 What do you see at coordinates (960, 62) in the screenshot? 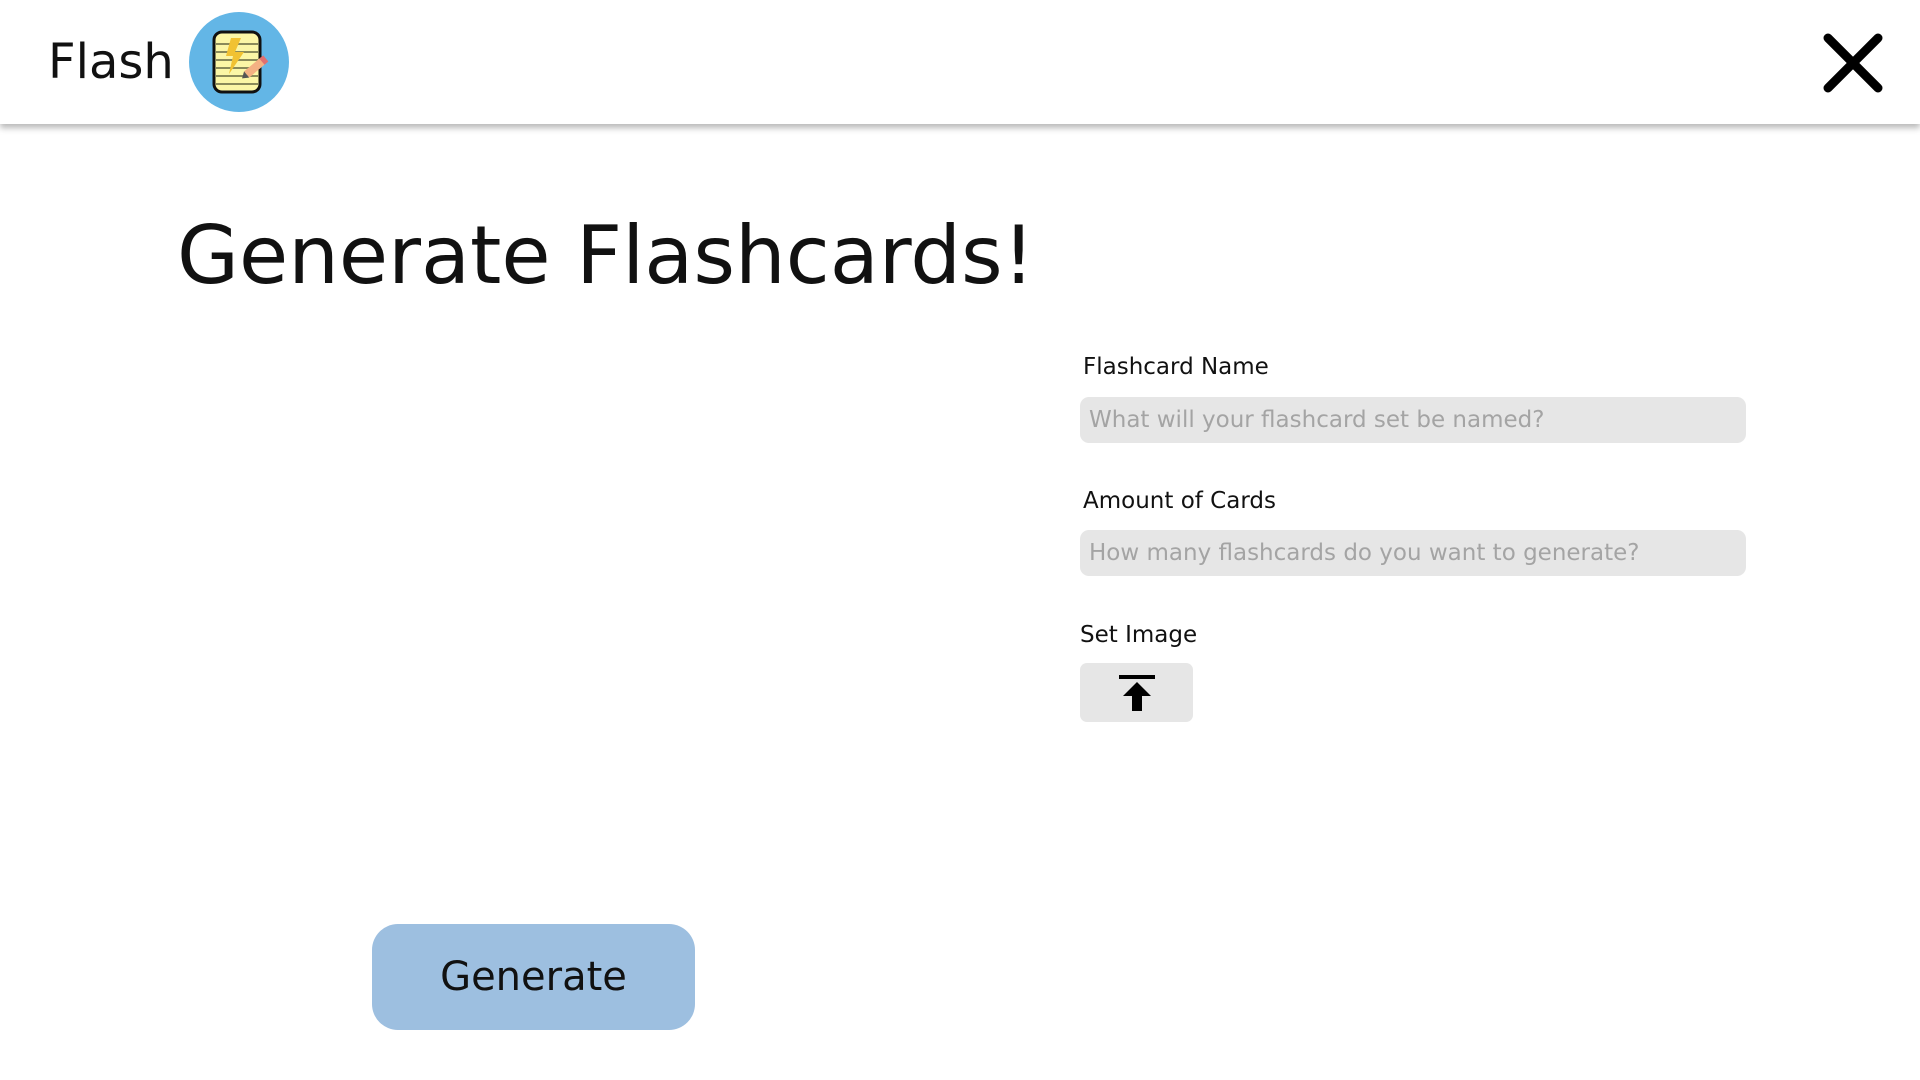
I see `app-header: Flash` at bounding box center [960, 62].